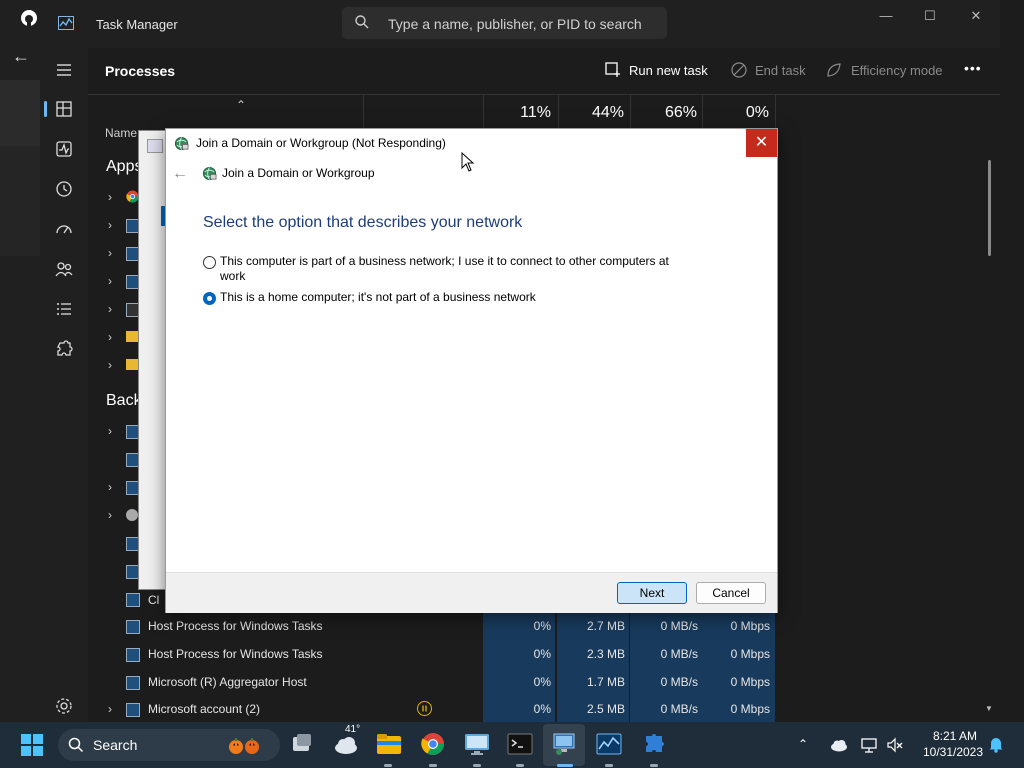 This screenshot has width=1024, height=768. Describe the element at coordinates (803, 744) in the screenshot. I see `show-hidden-icons-chevron-up-icon: ⌃` at that location.